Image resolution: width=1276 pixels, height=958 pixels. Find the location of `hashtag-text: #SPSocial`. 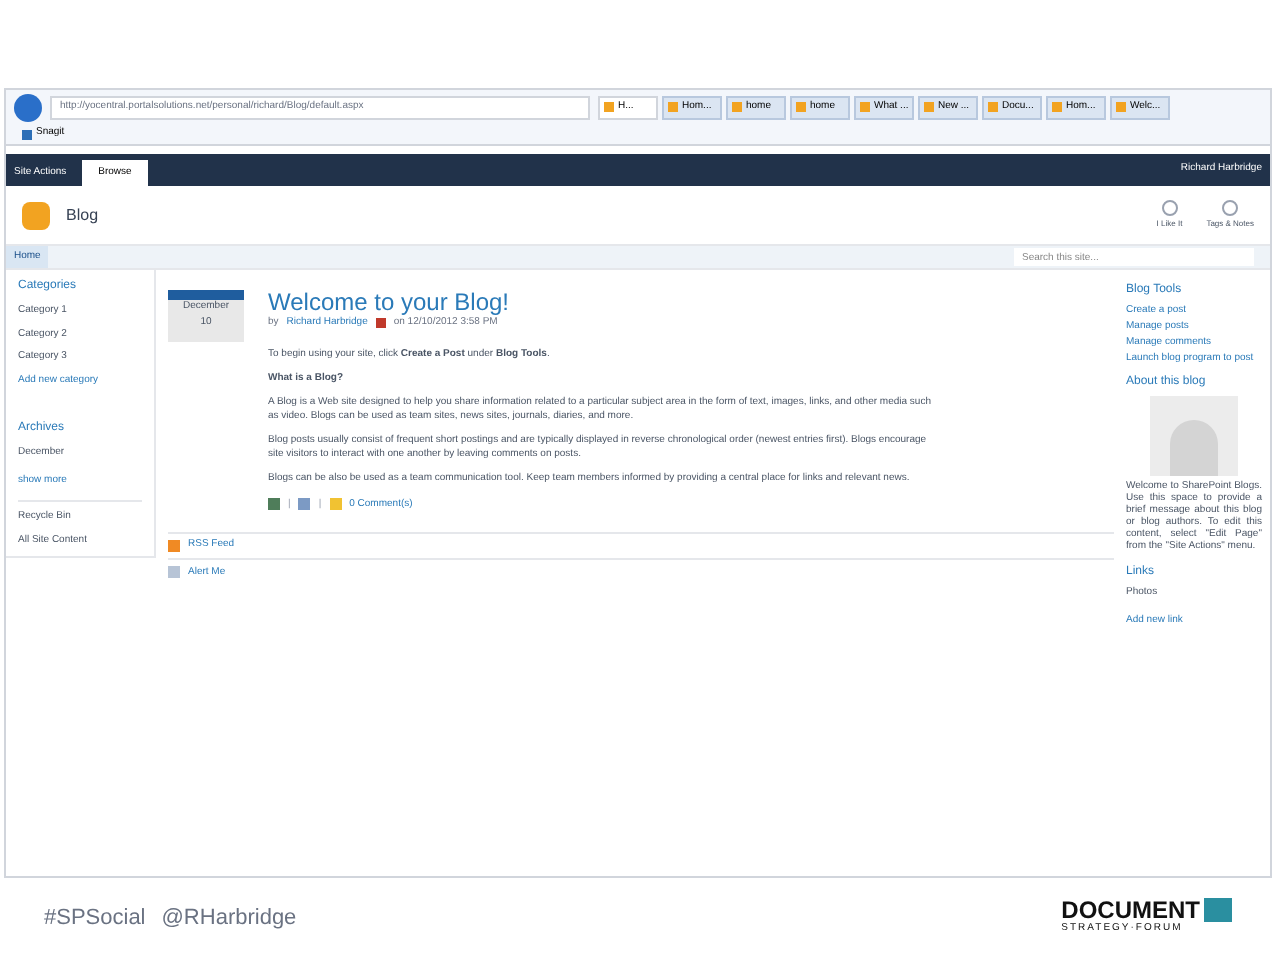

hashtag-text: #SPSocial is located at coordinates (95, 918).